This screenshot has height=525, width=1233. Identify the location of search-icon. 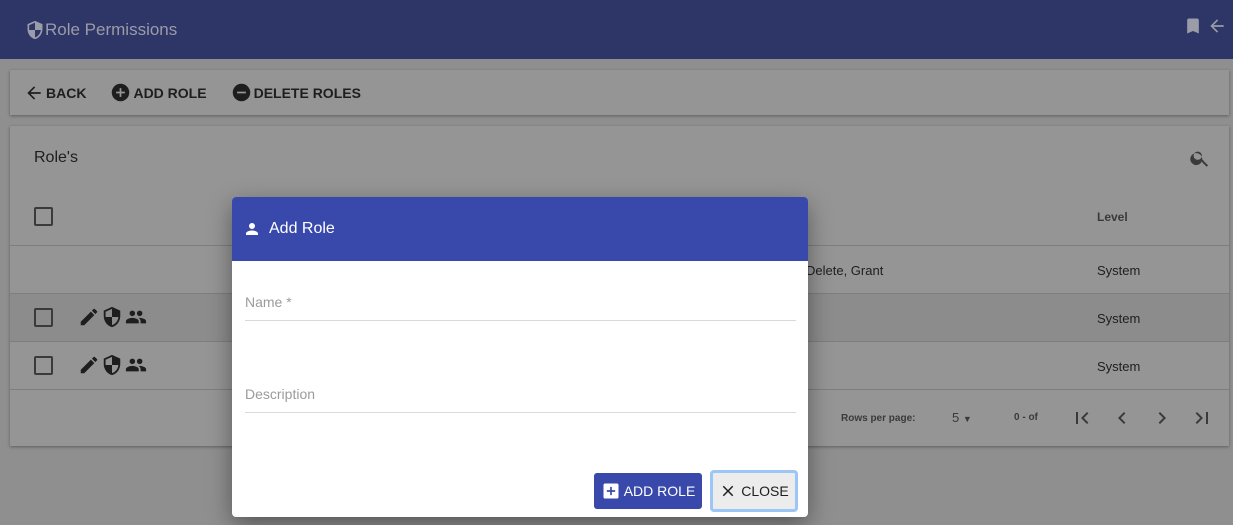
(1200, 158).